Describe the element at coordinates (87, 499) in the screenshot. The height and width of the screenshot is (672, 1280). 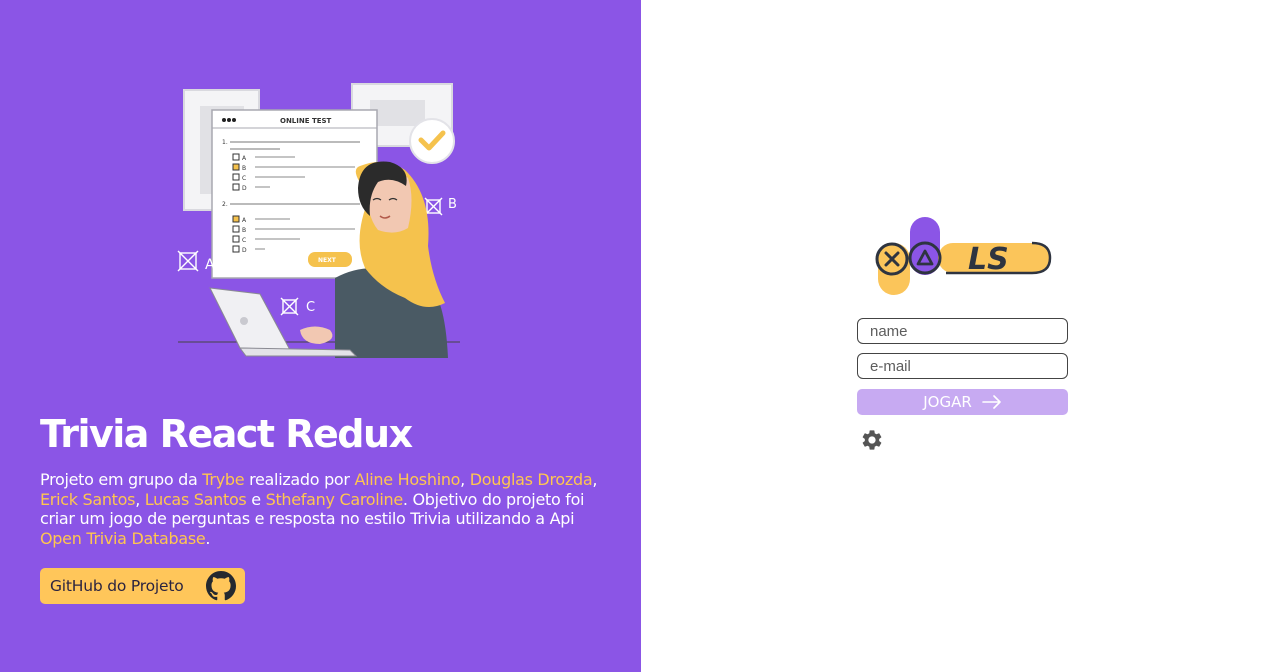
I see `link-erick-santos: Erick Santos` at that location.